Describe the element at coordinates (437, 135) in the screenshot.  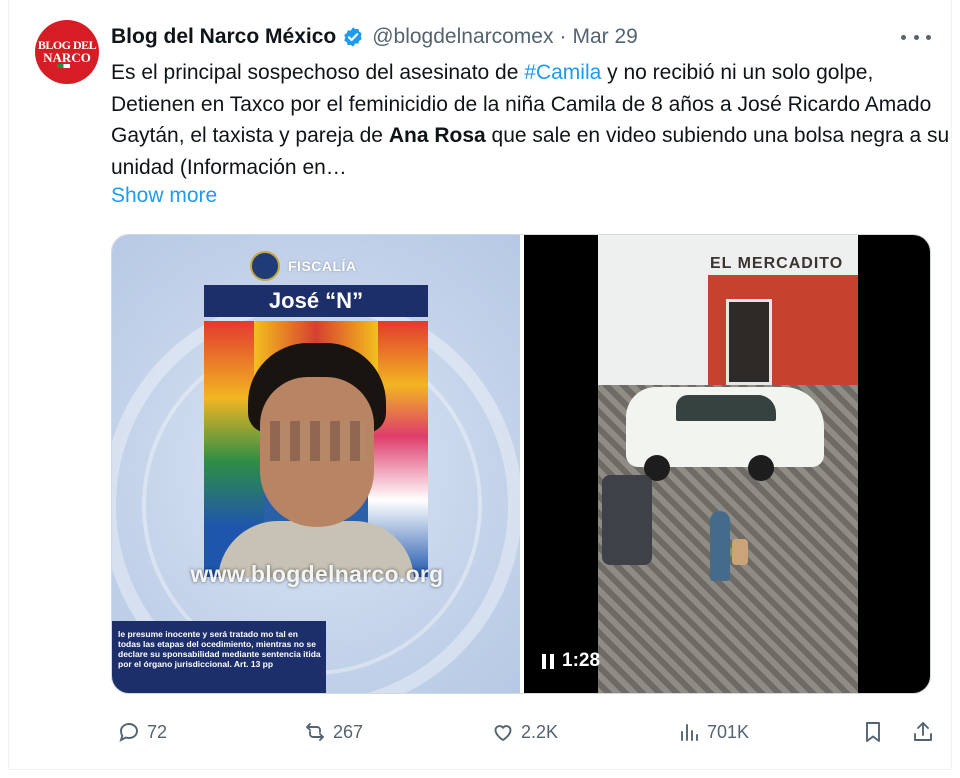
I see `bold-name: Ana Rosa` at that location.